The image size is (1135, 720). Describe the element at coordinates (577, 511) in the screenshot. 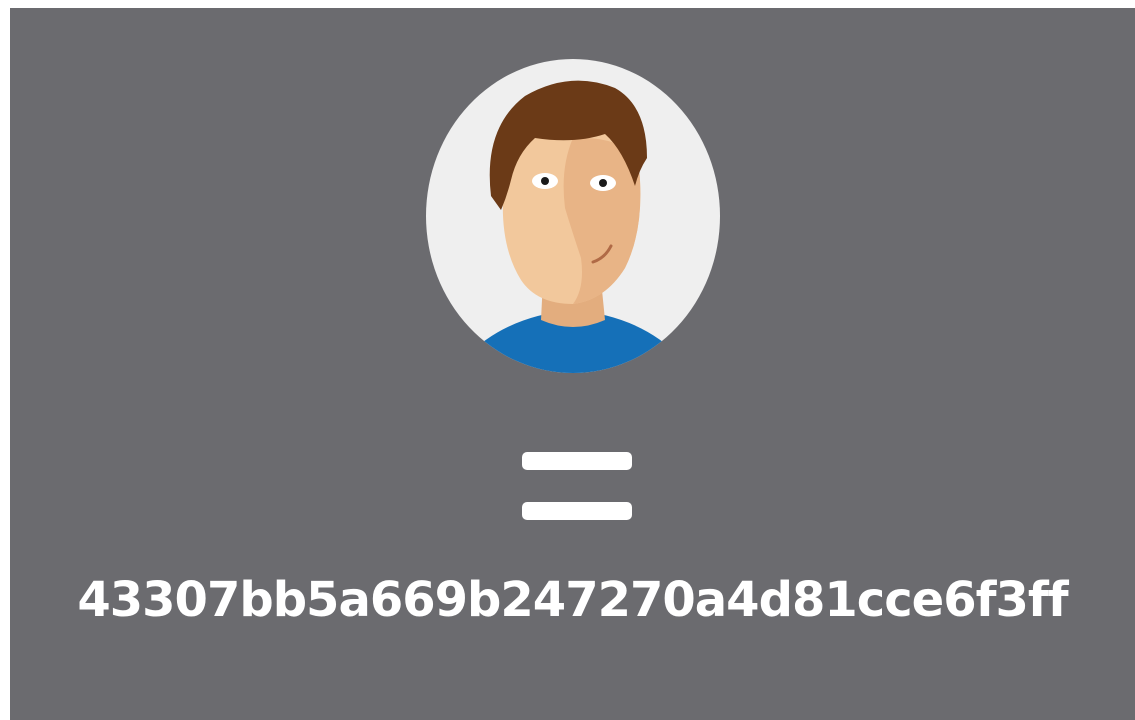

I see `equals-bar-bottom` at that location.